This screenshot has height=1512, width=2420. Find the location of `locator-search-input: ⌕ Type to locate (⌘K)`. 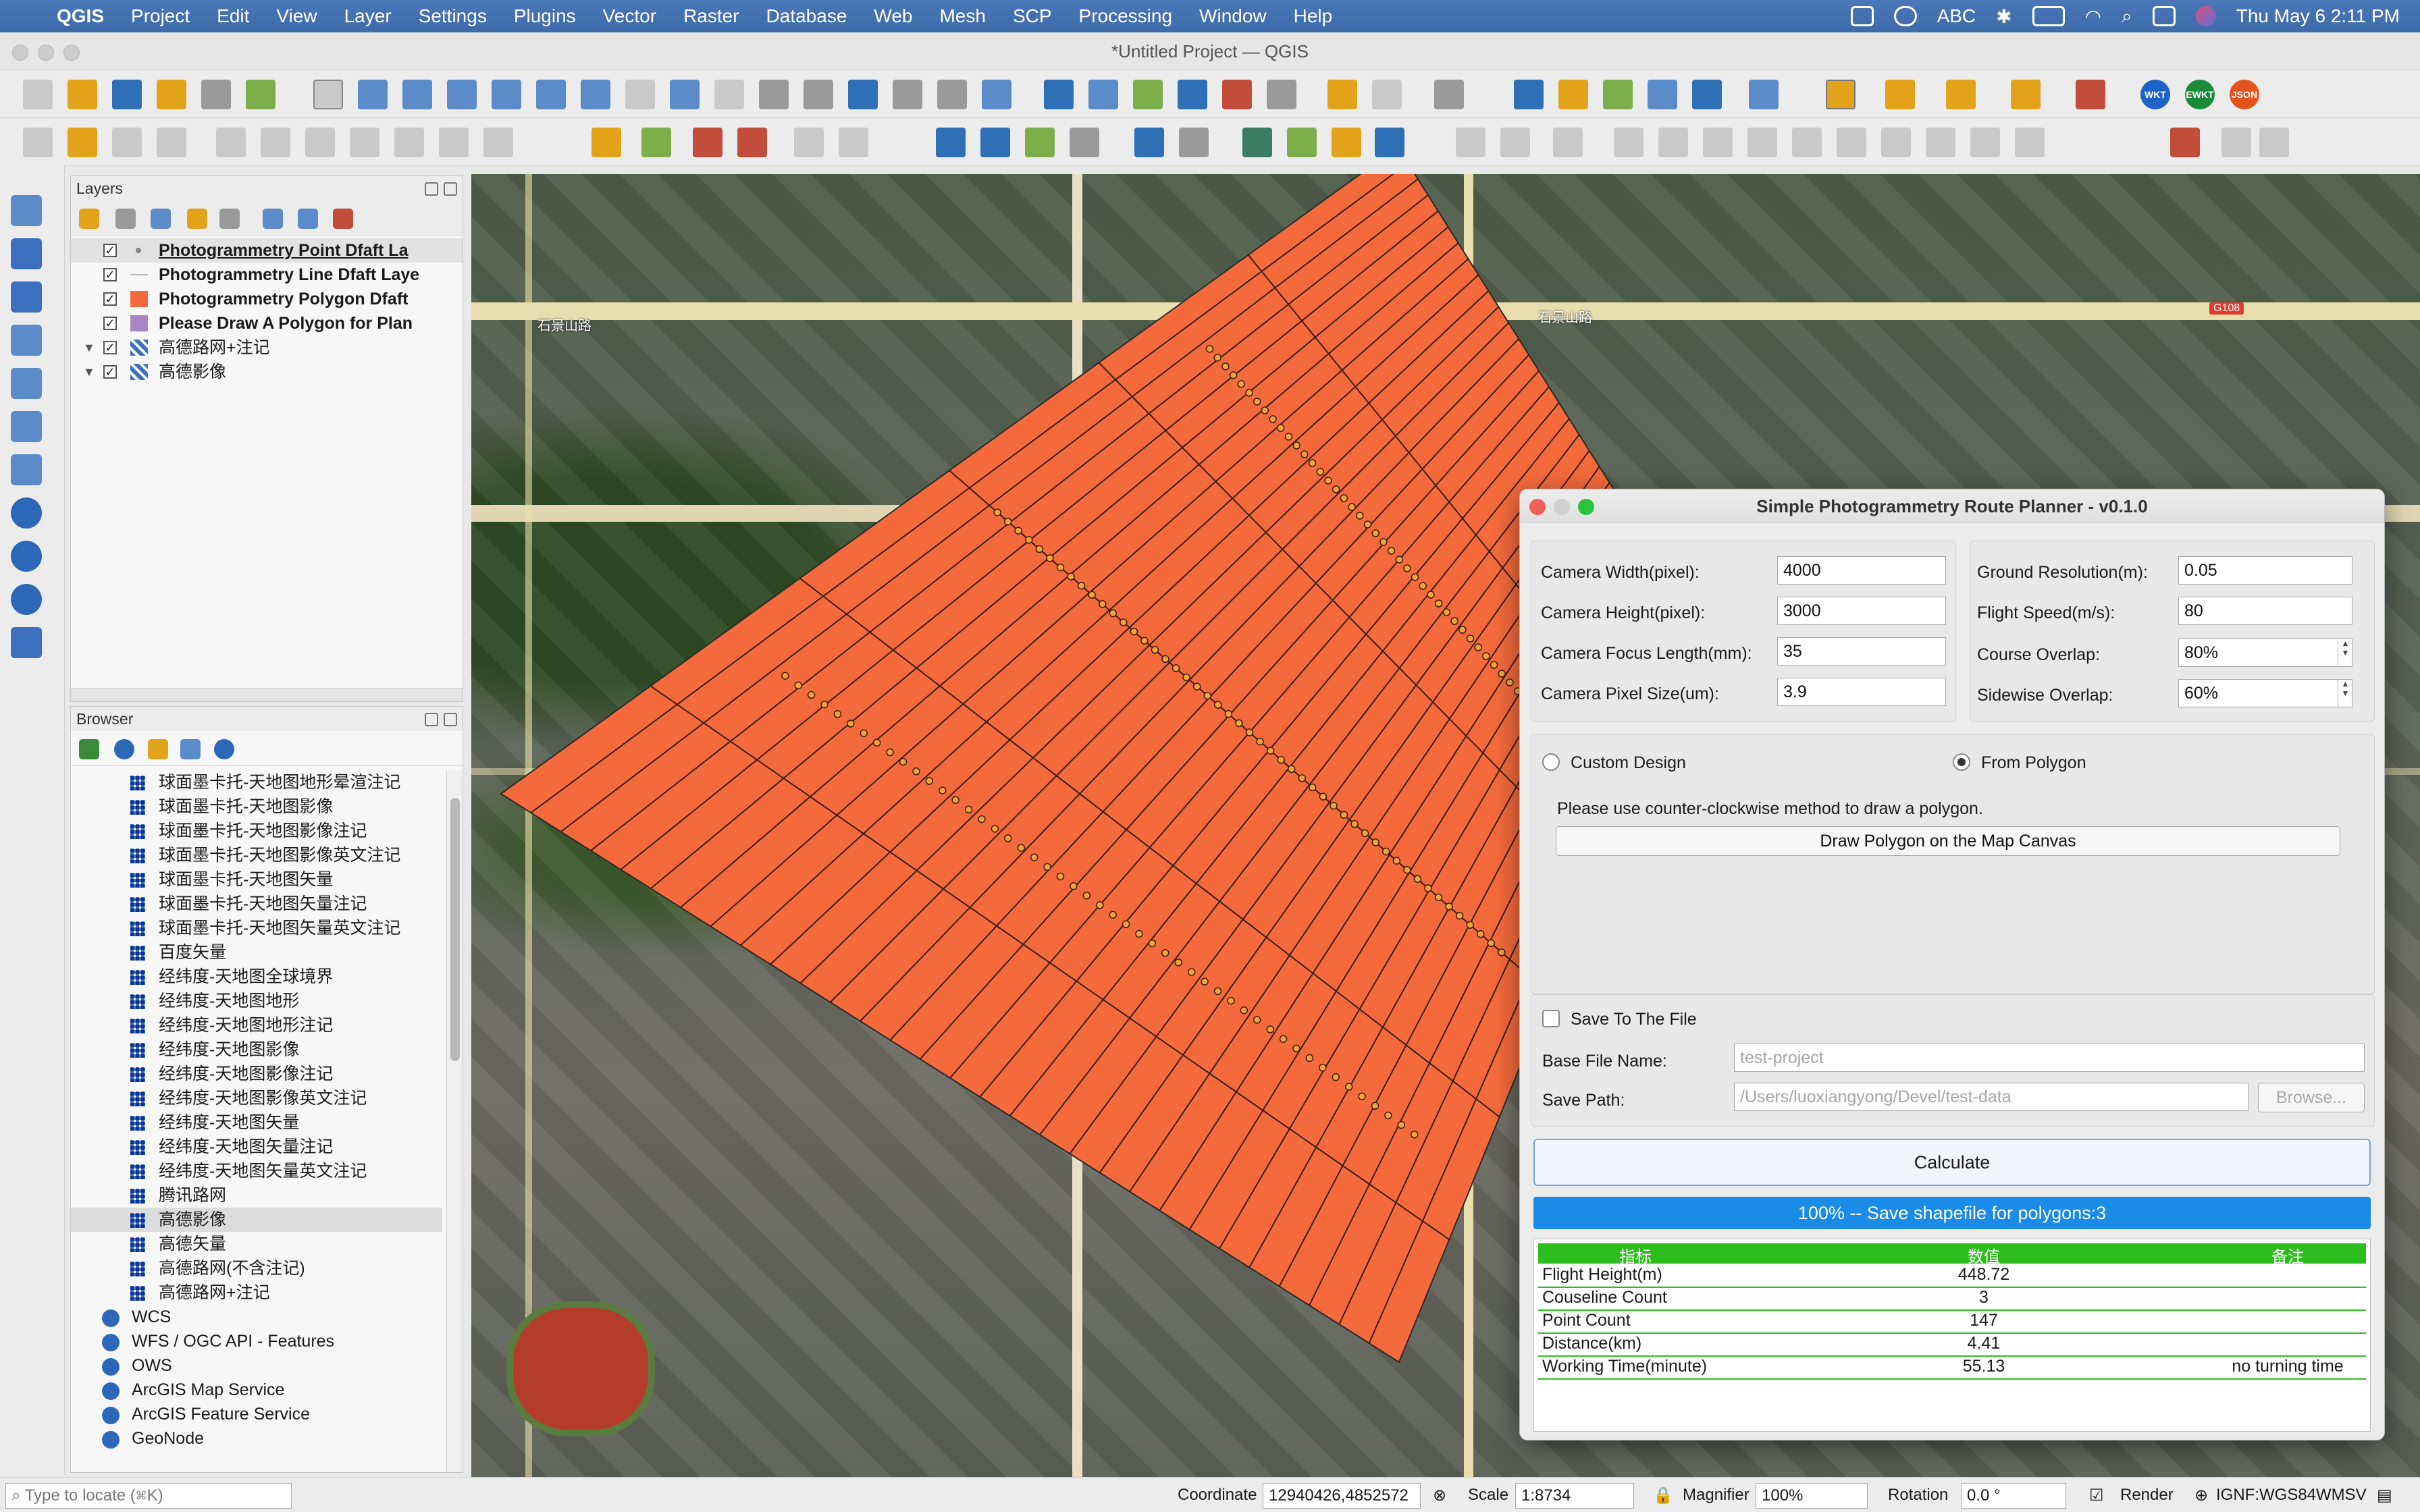

locator-search-input: ⌕ Type to locate (⌘K) is located at coordinates (148, 1496).